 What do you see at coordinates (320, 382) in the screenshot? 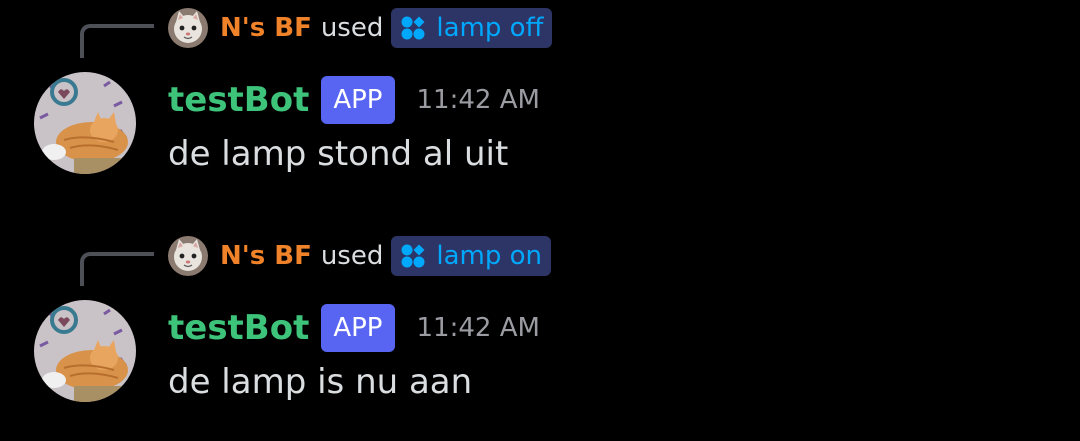
I see `message-content: de lamp is nu aan` at bounding box center [320, 382].